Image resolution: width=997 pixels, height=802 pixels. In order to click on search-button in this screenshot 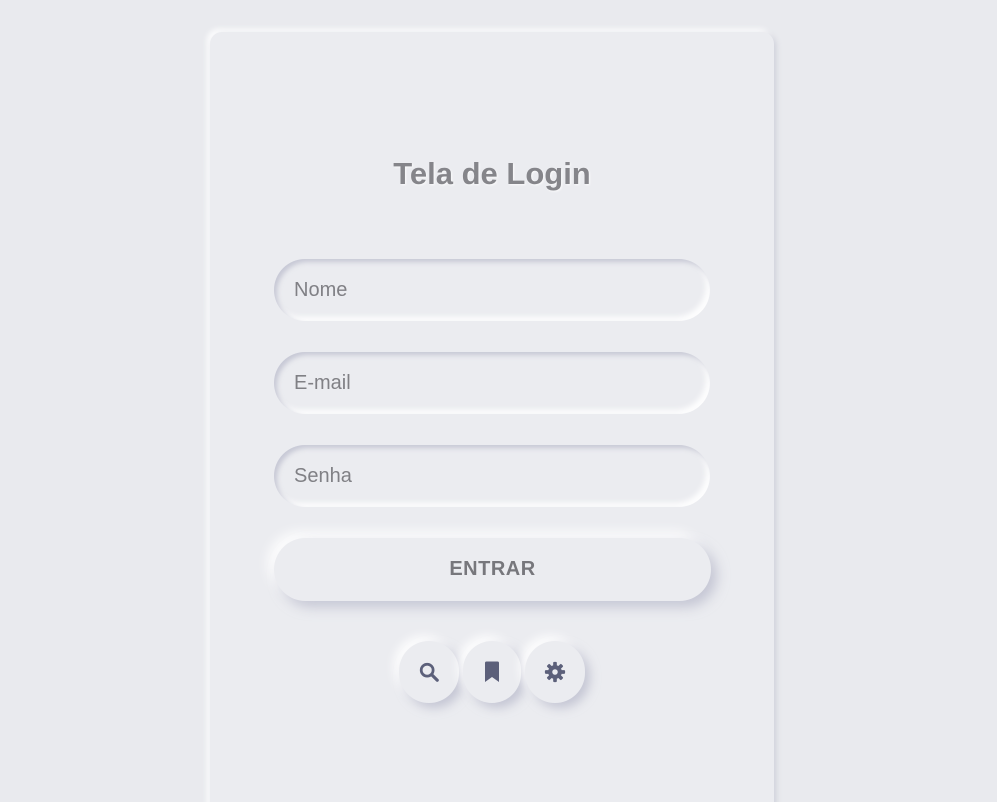, I will do `click(429, 672)`.